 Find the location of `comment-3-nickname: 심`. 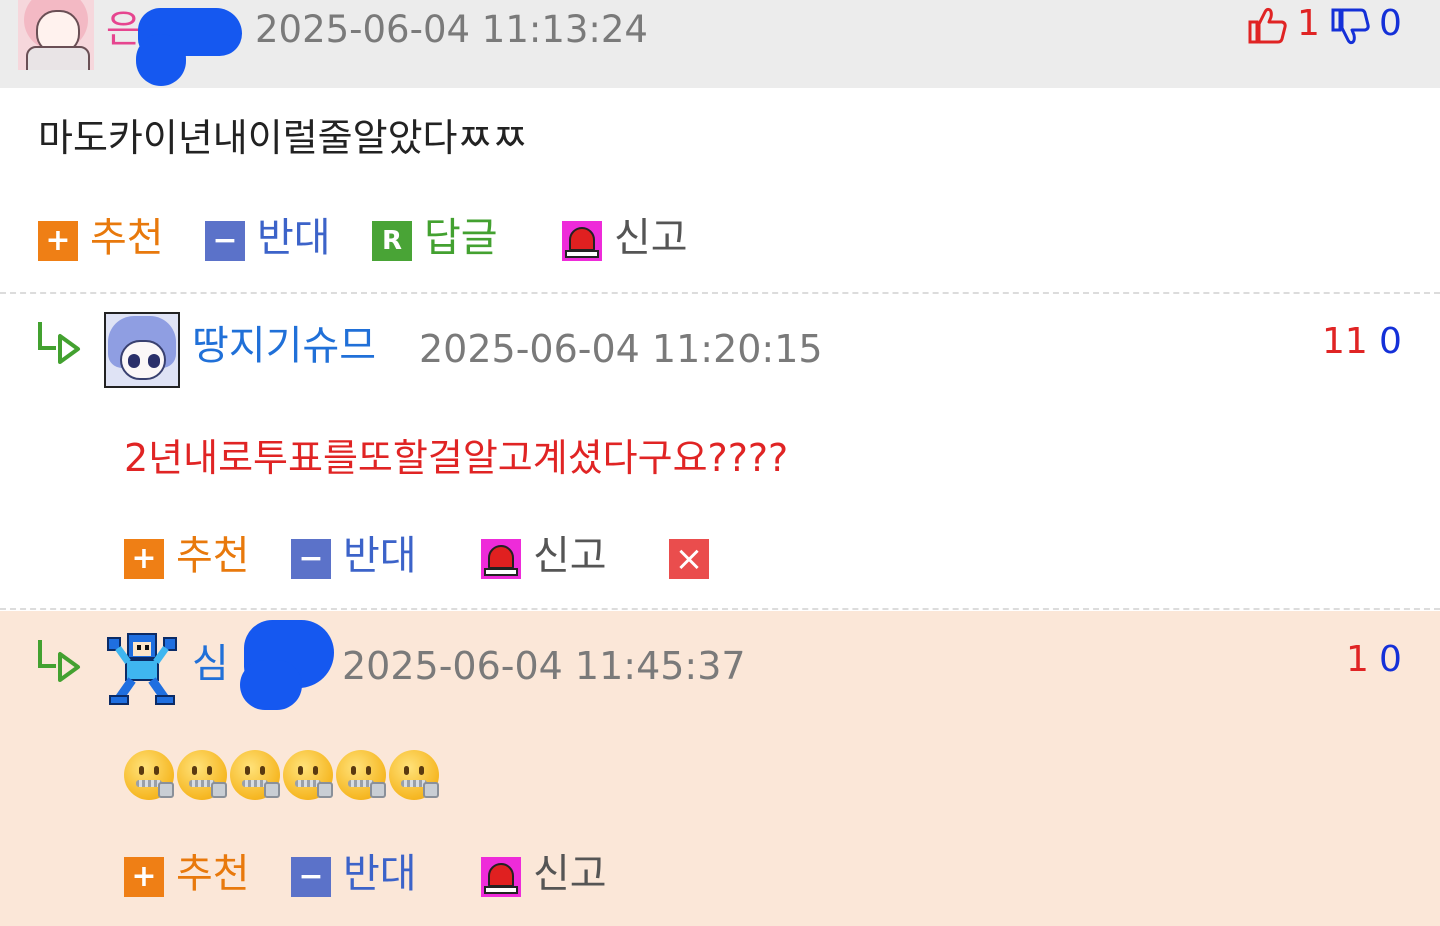

comment-3-nickname: 심 is located at coordinates (210, 664).